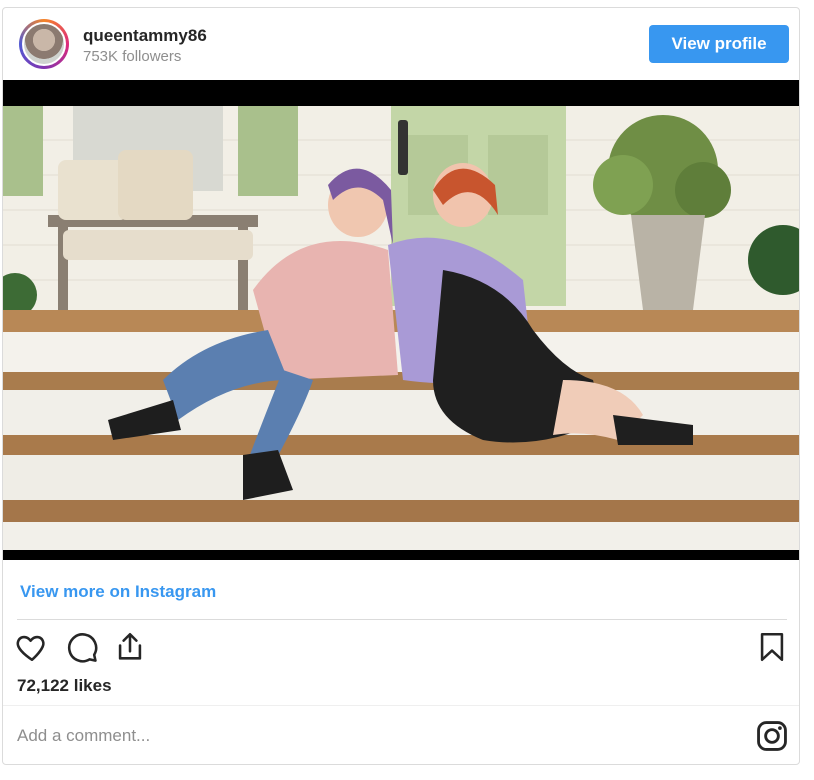 This screenshot has width=814, height=780. What do you see at coordinates (145, 36) in the screenshot?
I see `username: queentammy86` at bounding box center [145, 36].